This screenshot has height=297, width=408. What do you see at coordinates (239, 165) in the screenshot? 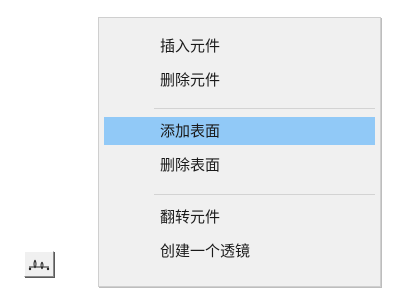
I see `menu-item-delete-surface: 删除表面` at bounding box center [239, 165].